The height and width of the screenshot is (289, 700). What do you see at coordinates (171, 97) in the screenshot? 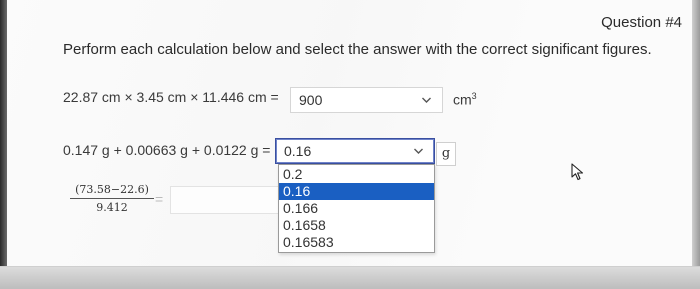
I see `problem1-expression: 22.87 cm × 3.45 cm × 11.446 cm =` at bounding box center [171, 97].